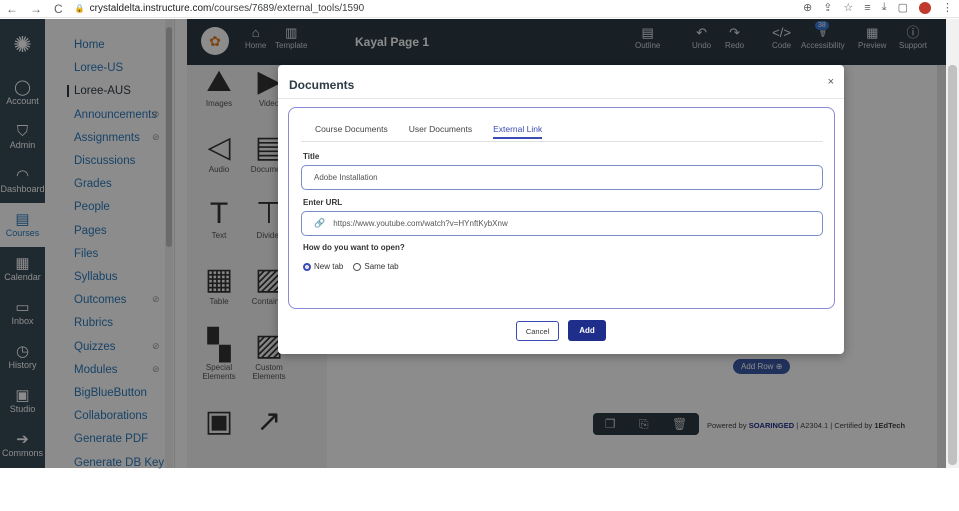 The height and width of the screenshot is (511, 959). I want to click on modal-divider, so click(561, 98).